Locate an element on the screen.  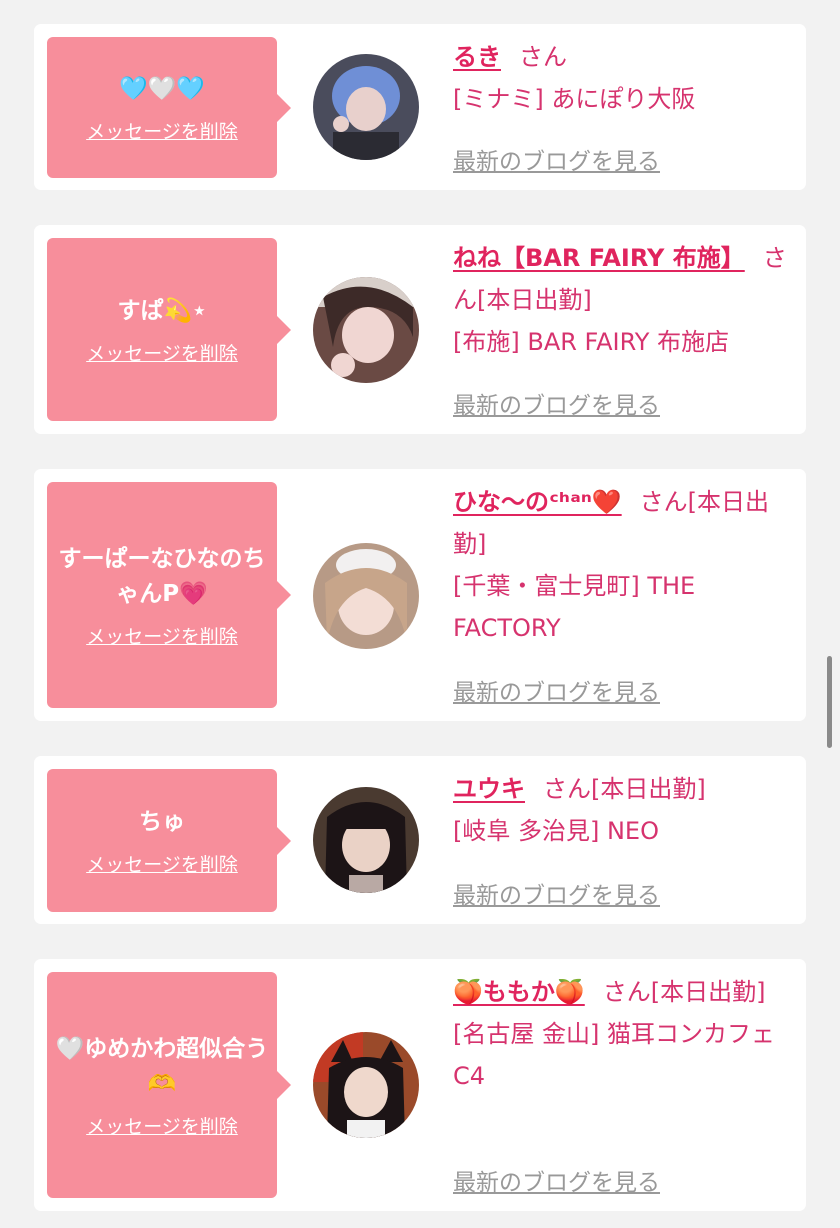
shop-name: [ミナミ] あにぽり大阪 is located at coordinates (574, 99).